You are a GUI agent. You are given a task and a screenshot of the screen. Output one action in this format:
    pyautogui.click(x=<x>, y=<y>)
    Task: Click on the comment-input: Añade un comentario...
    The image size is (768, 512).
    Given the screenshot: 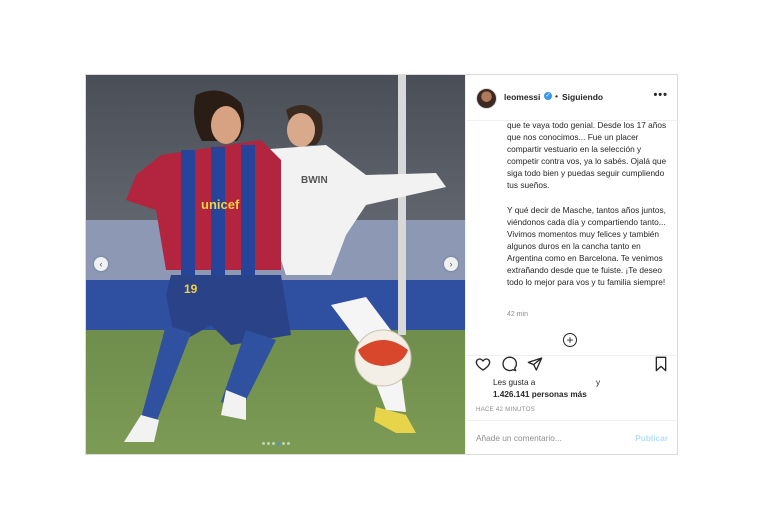 What is the action you would take?
    pyautogui.click(x=519, y=438)
    